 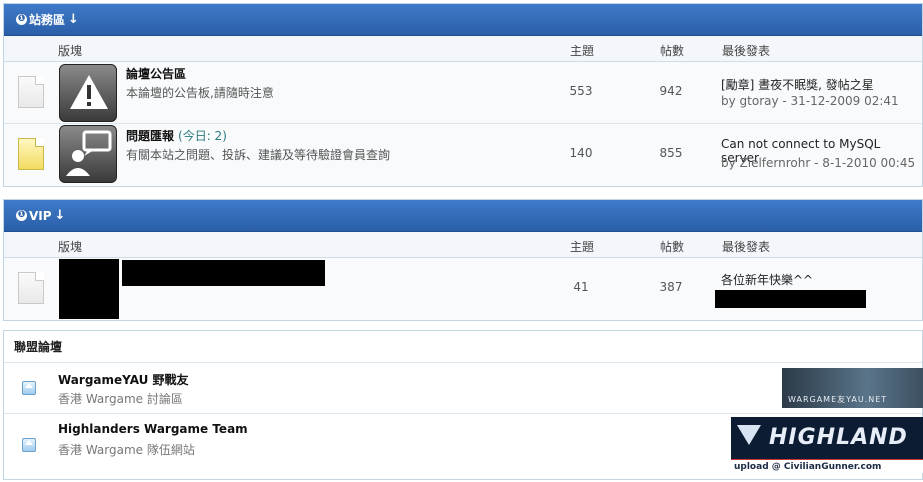 I want to click on warning-icon, so click(x=88, y=93).